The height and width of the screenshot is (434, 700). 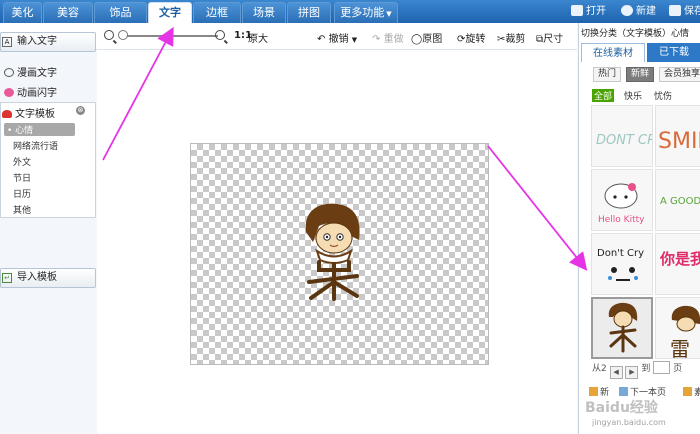 I want to click on arrow-to-thumbnail, so click(x=537, y=208).